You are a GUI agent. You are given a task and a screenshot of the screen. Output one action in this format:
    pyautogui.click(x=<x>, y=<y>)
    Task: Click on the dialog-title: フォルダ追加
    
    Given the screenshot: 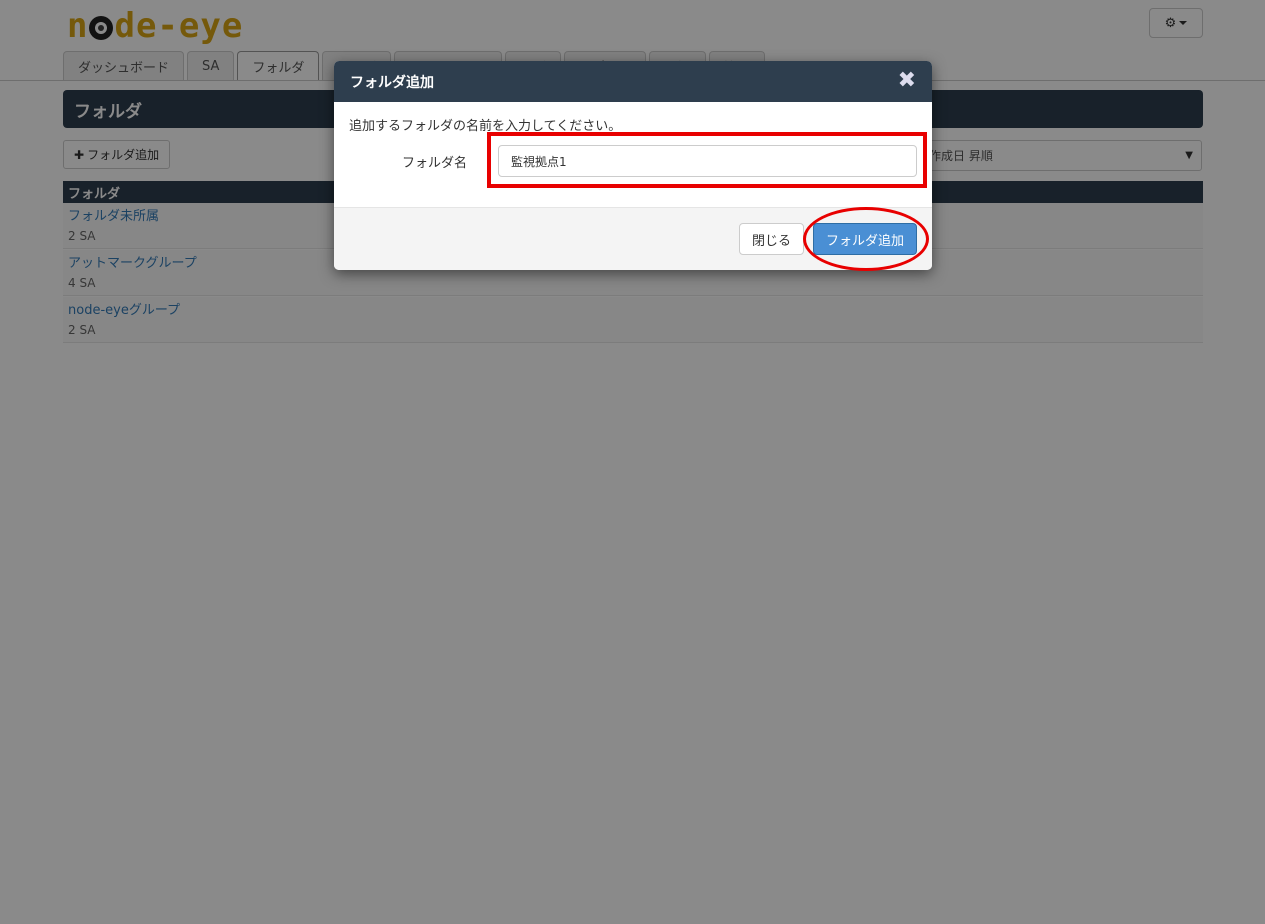 What is the action you would take?
    pyautogui.click(x=392, y=82)
    